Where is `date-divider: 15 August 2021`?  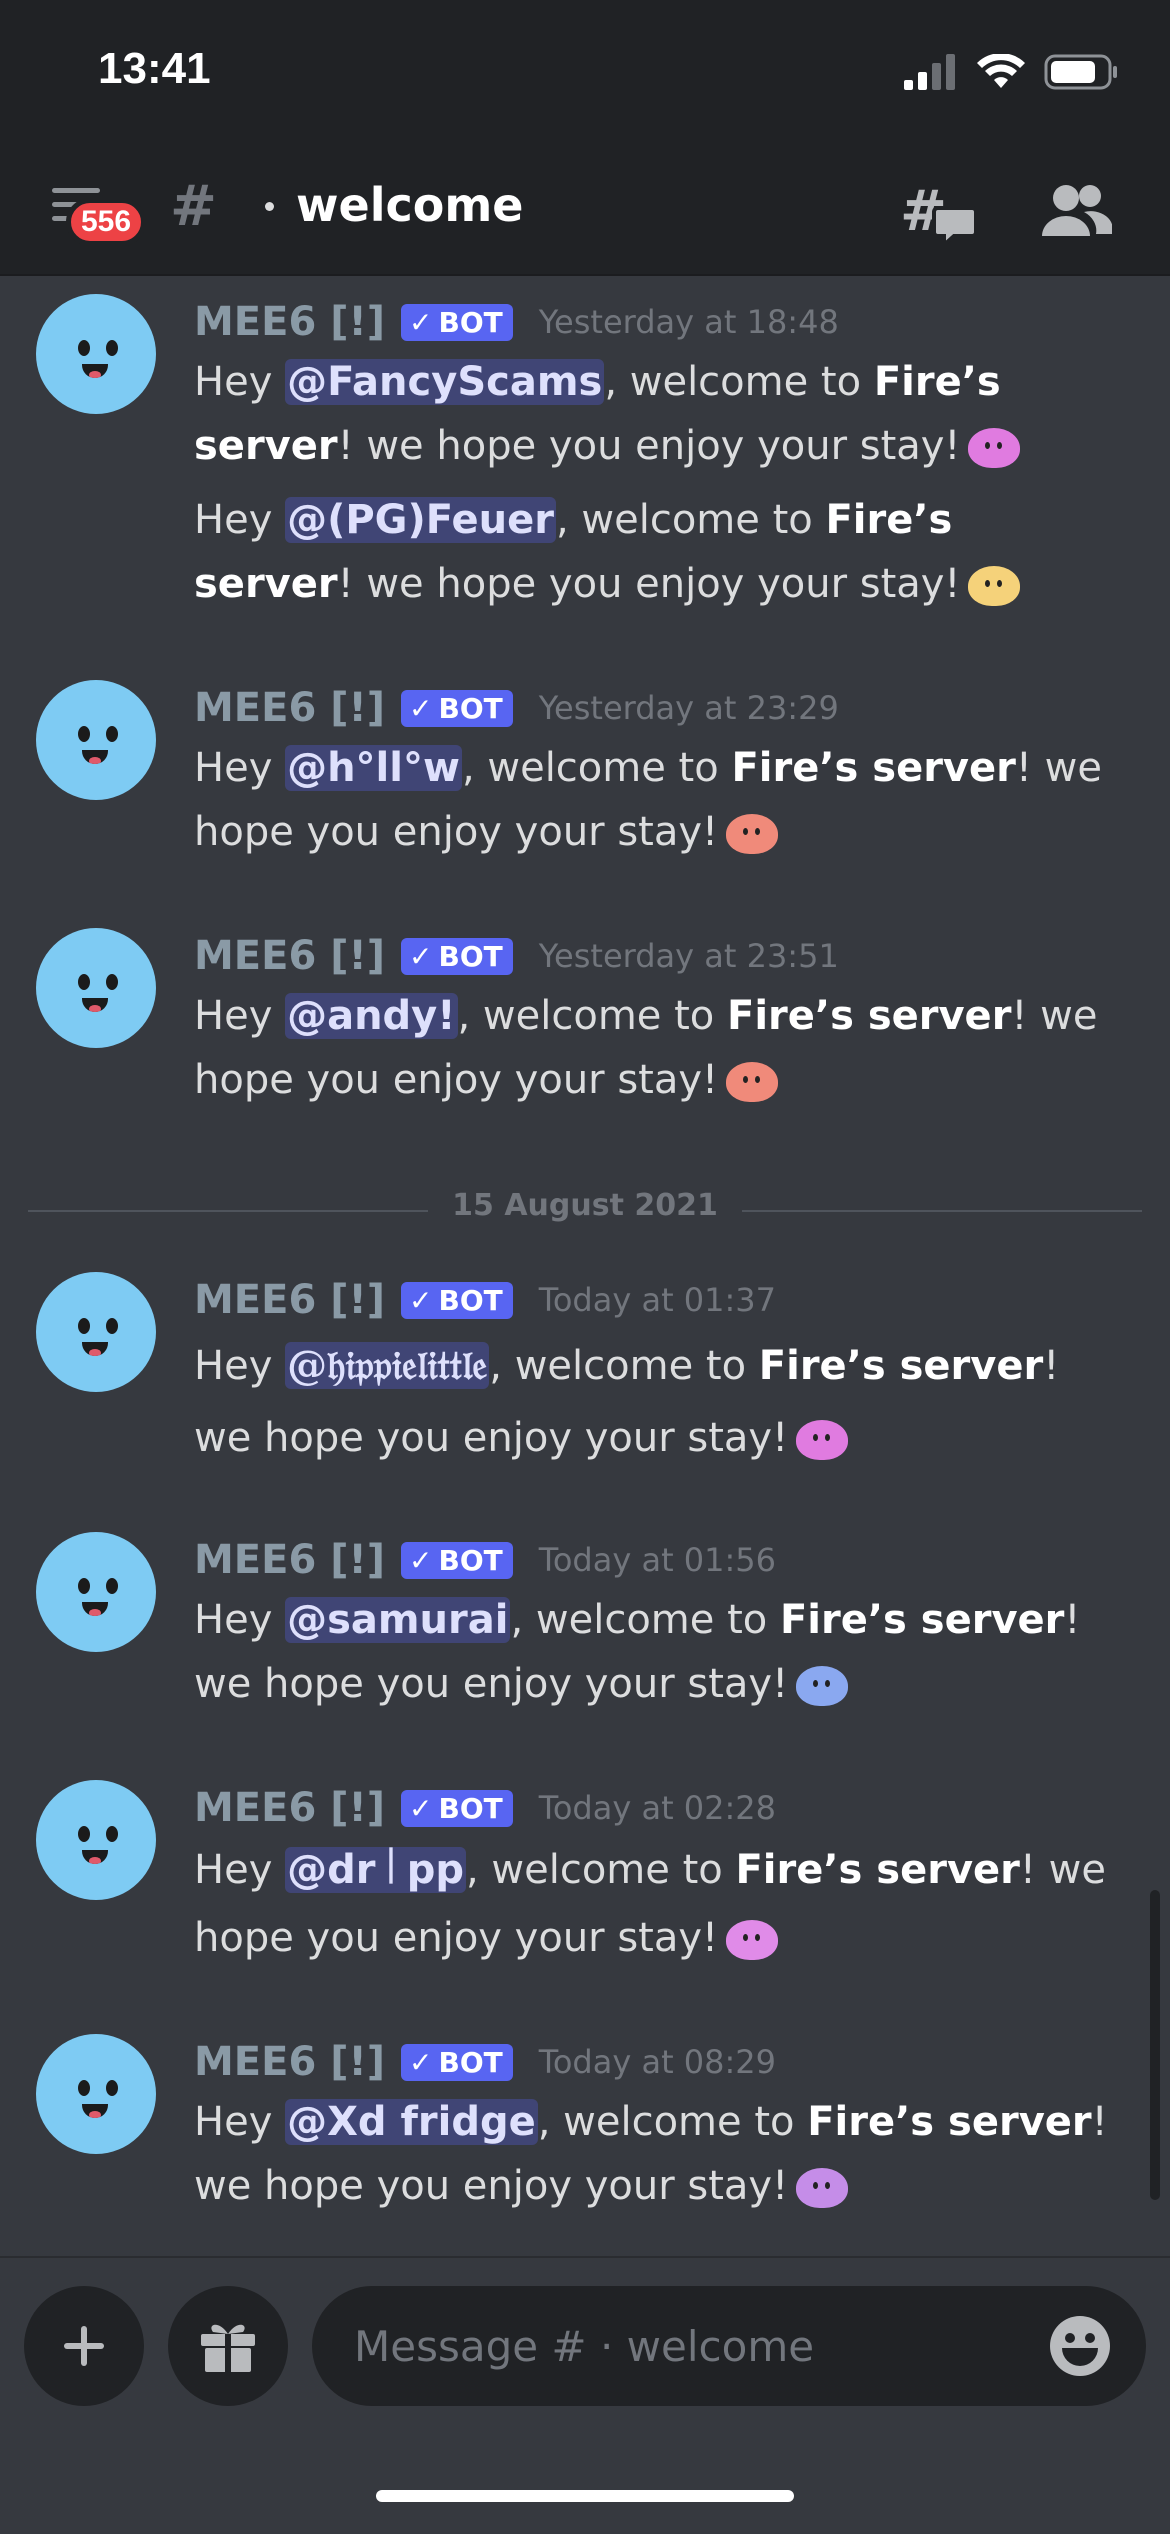 date-divider: 15 August 2021 is located at coordinates (585, 1210).